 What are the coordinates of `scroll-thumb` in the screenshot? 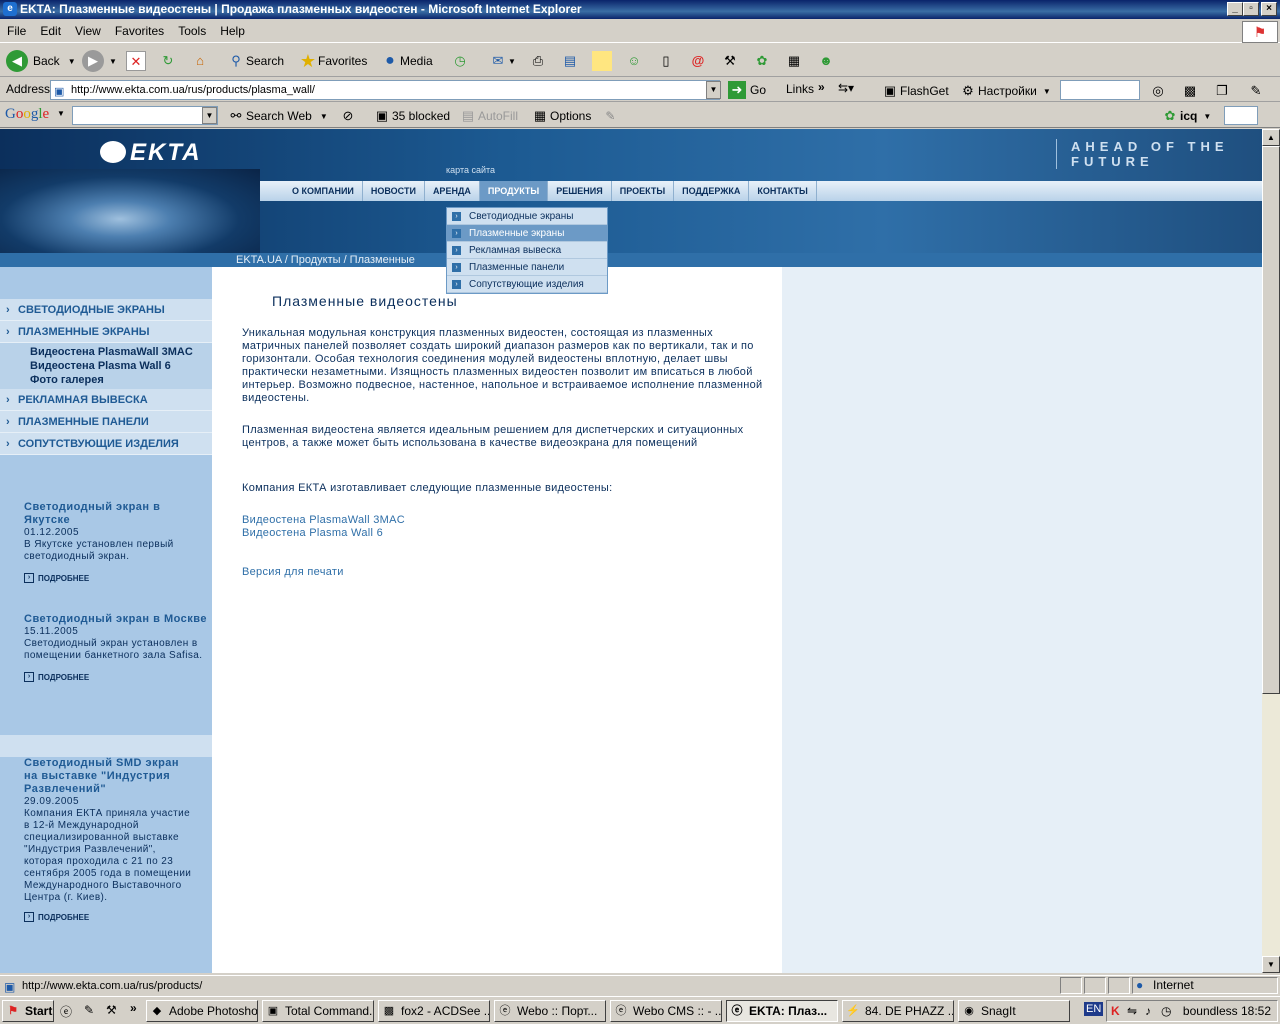 It's located at (1271, 420).